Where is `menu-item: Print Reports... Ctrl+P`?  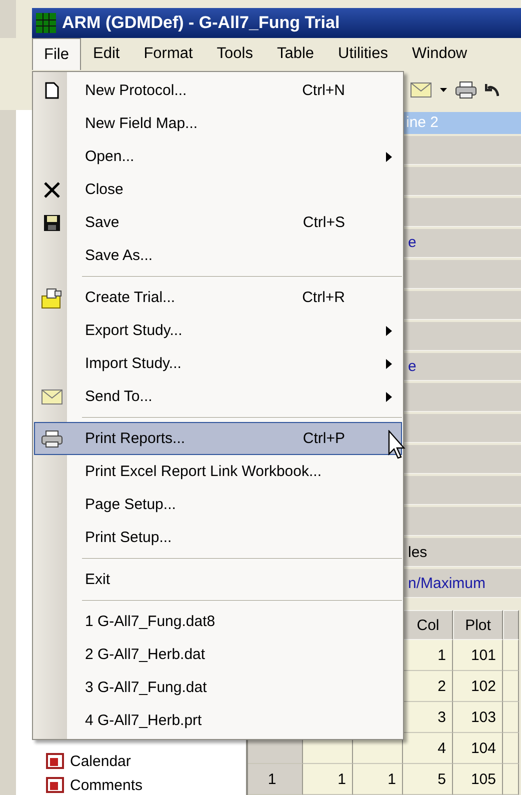 menu-item: Print Reports... Ctrl+P is located at coordinates (218, 438).